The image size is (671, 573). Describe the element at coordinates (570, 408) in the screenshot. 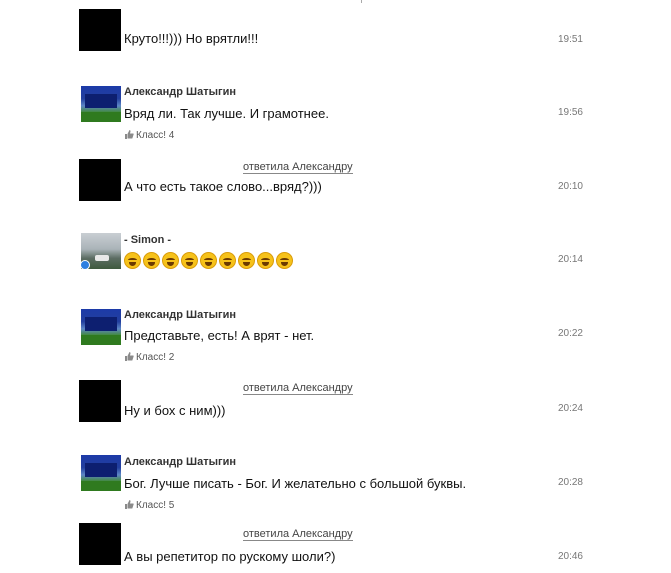

I see `message-time: 20:24` at that location.